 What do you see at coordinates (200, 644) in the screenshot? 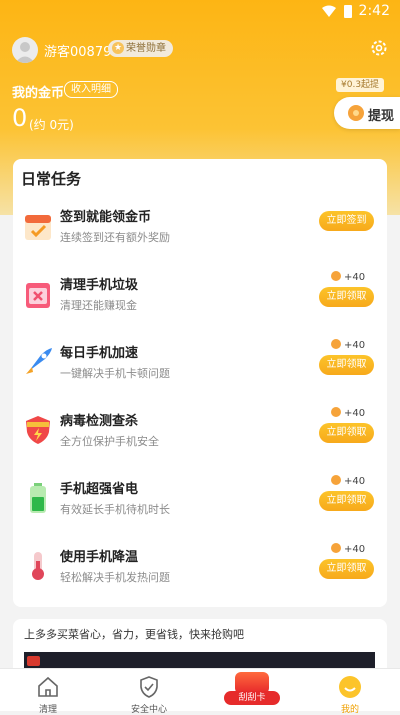
I see `promo-card: 上多多买菜省心，省力，更省钱，快来抢购吧` at bounding box center [200, 644].